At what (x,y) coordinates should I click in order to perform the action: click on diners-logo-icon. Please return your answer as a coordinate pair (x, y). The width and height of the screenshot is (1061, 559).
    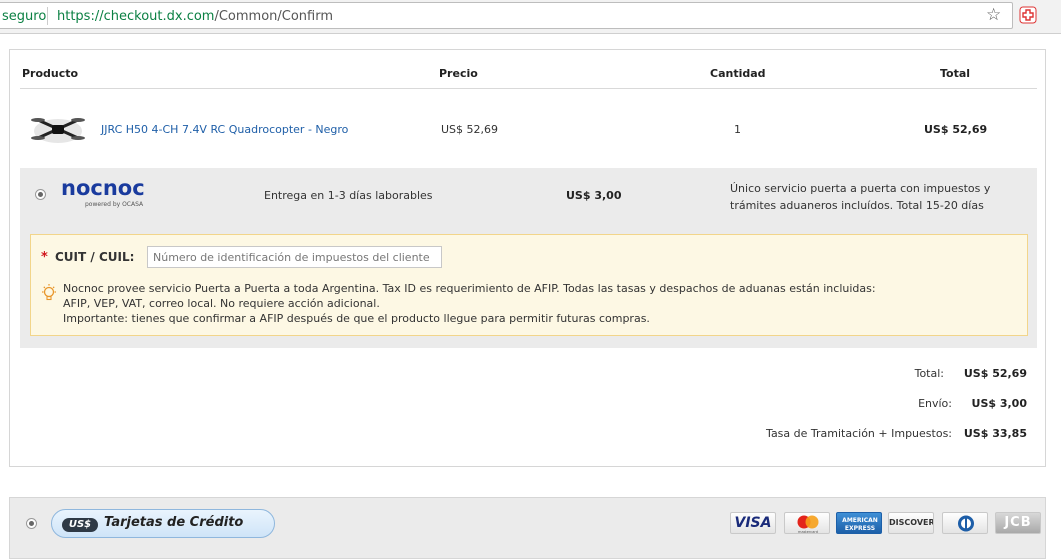
    Looking at the image, I should click on (966, 523).